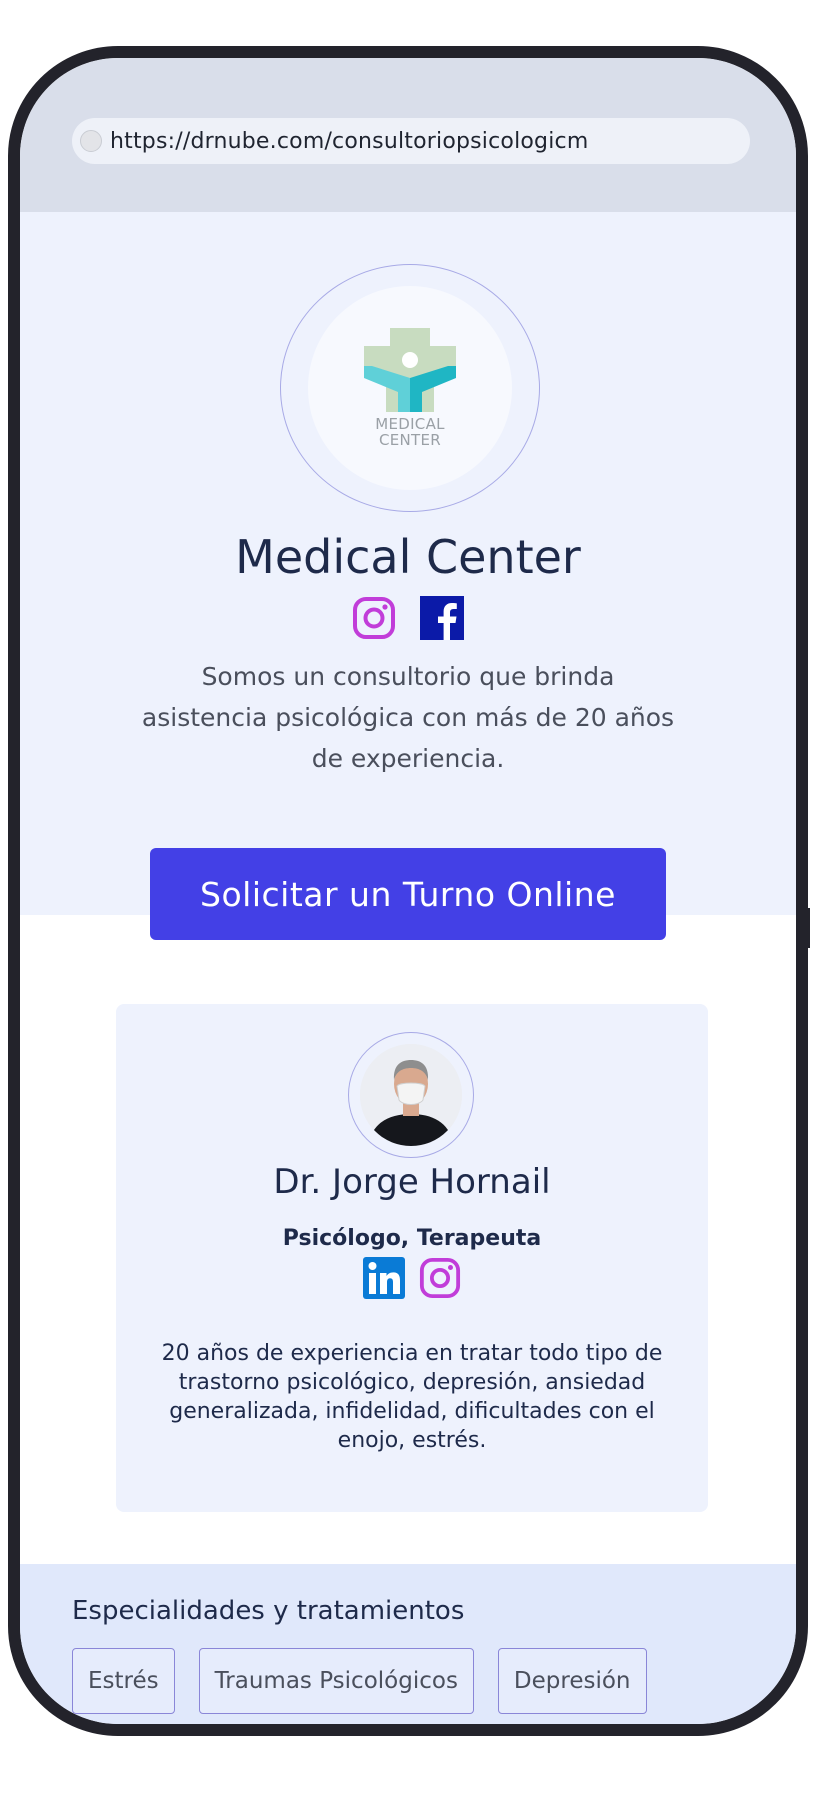 This screenshot has width=818, height=1793. I want to click on site-status-icon, so click(91, 141).